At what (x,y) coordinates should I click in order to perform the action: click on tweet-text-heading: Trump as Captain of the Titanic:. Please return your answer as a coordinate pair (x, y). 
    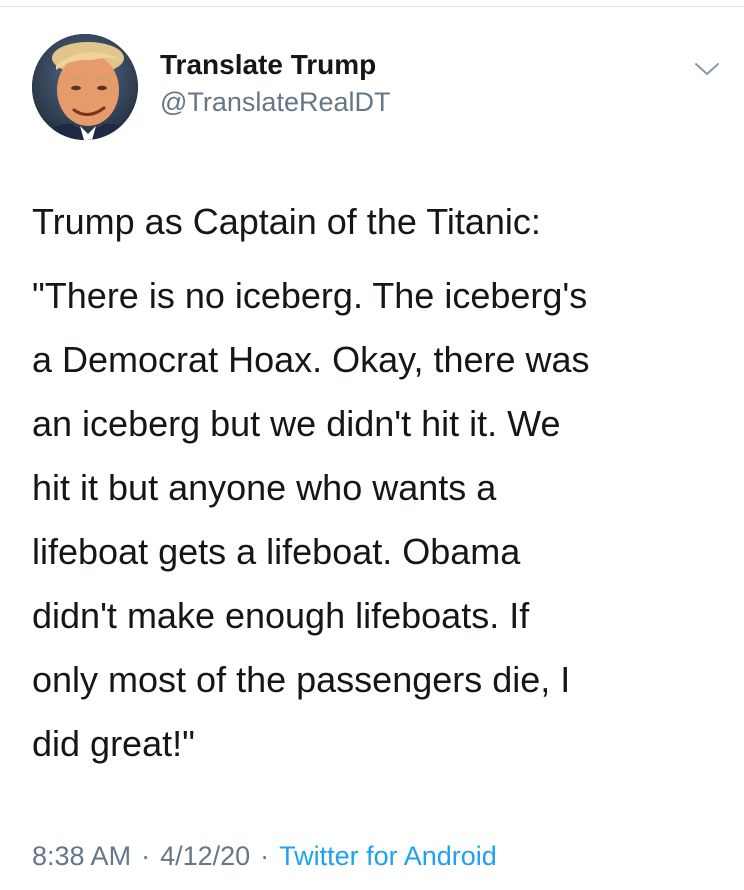
    Looking at the image, I should click on (286, 221).